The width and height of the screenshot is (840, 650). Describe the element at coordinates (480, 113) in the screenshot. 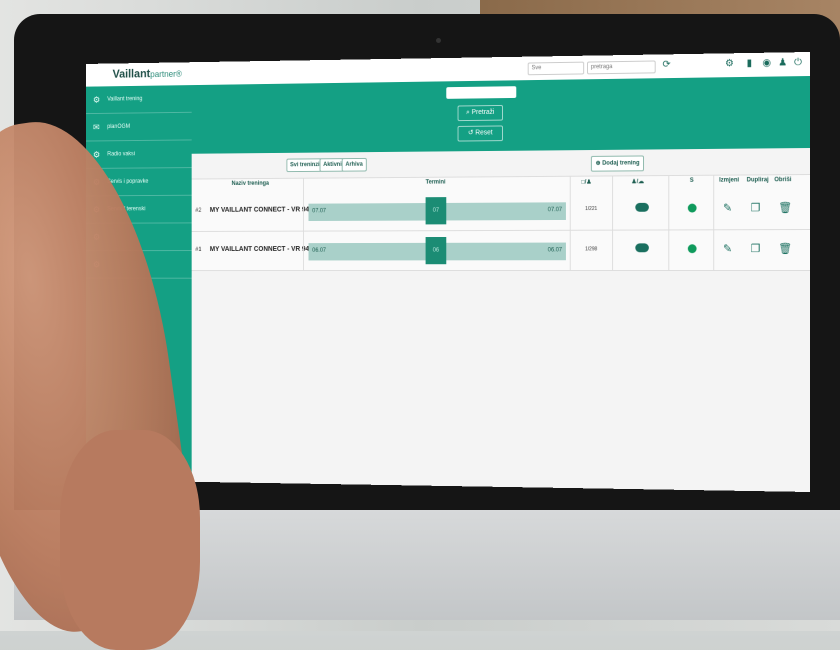

I see `search-button: ⌕ Pretraži` at that location.